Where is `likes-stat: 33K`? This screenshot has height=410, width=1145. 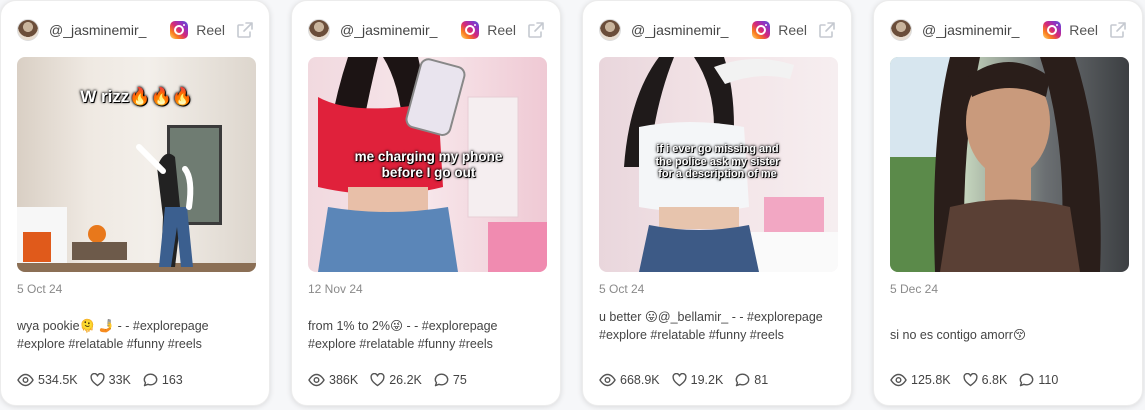 likes-stat: 33K is located at coordinates (110, 380).